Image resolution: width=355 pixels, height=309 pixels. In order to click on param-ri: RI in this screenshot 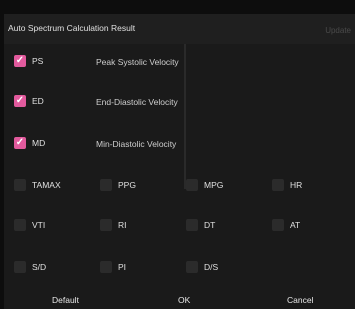, I will do `click(113, 225)`.